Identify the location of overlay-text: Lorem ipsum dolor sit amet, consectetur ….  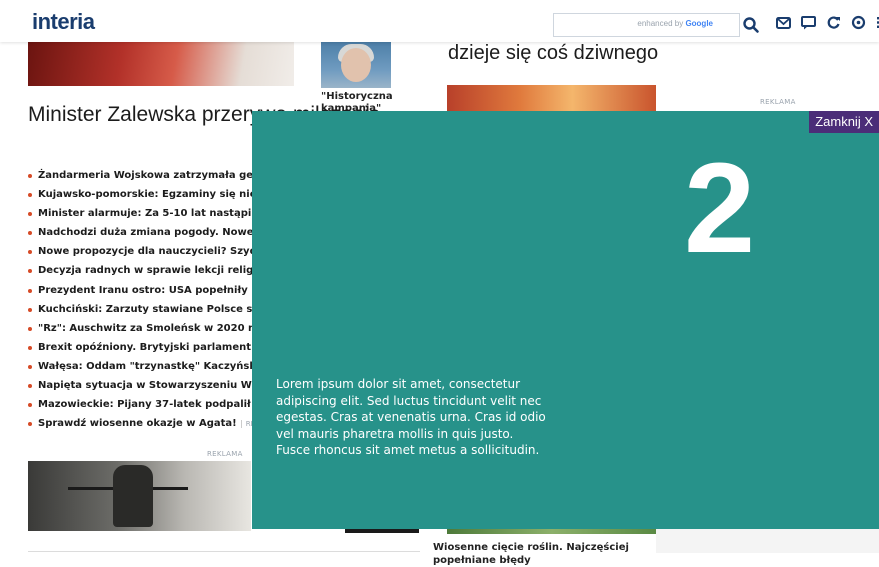
(411, 417).